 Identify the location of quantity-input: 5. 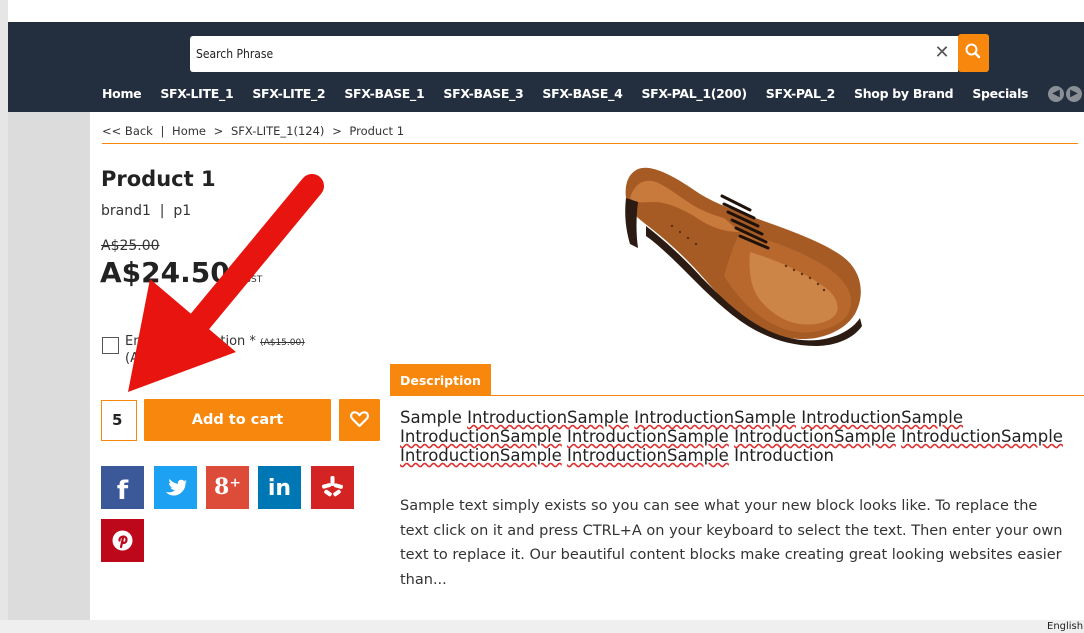
(119, 420).